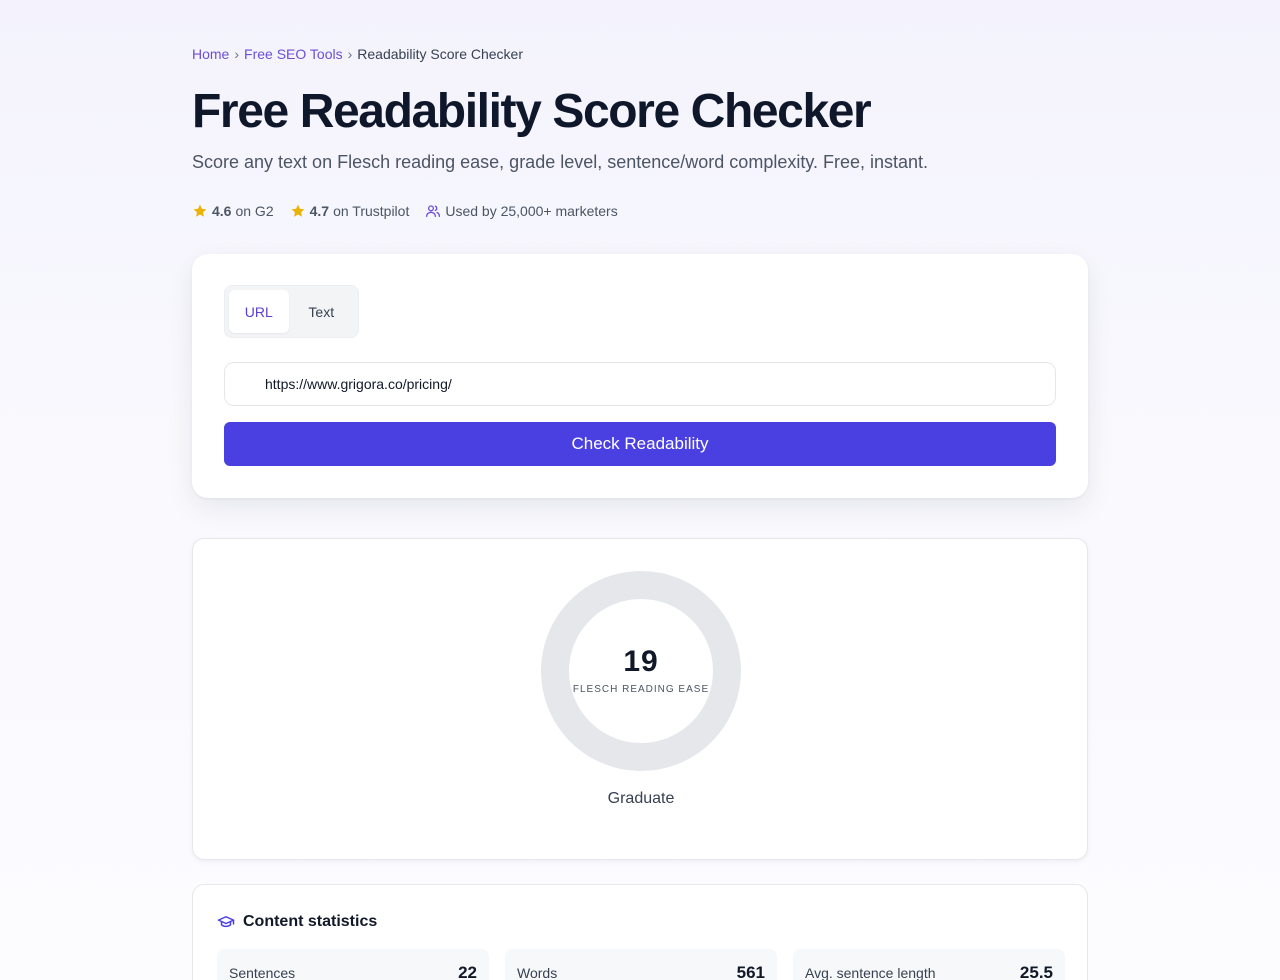 This screenshot has height=980, width=1280. Describe the element at coordinates (254, 211) in the screenshot. I see `rating-source: on G2` at that location.